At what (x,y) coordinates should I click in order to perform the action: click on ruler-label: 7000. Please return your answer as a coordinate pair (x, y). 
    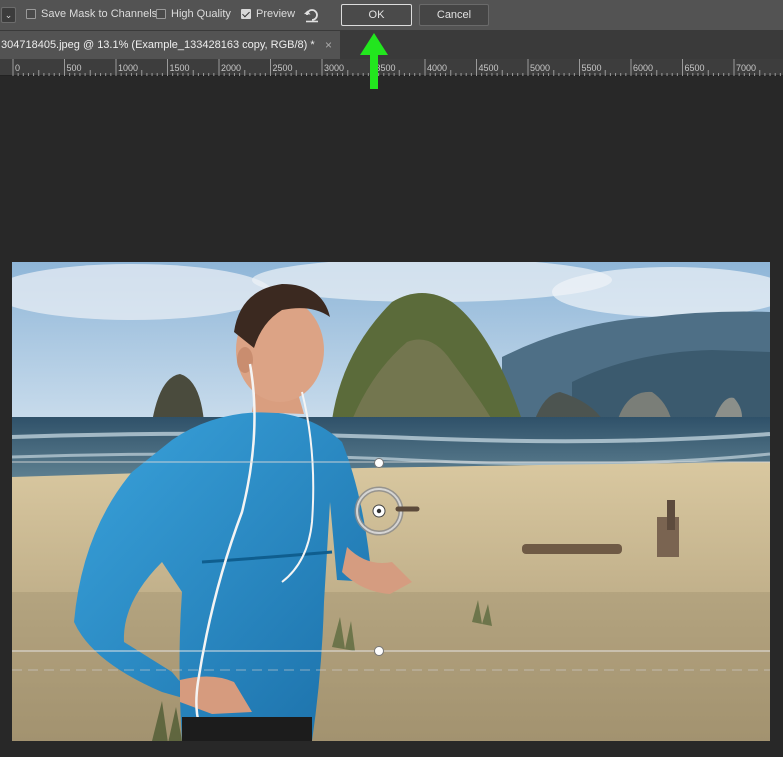
    Looking at the image, I should click on (746, 68).